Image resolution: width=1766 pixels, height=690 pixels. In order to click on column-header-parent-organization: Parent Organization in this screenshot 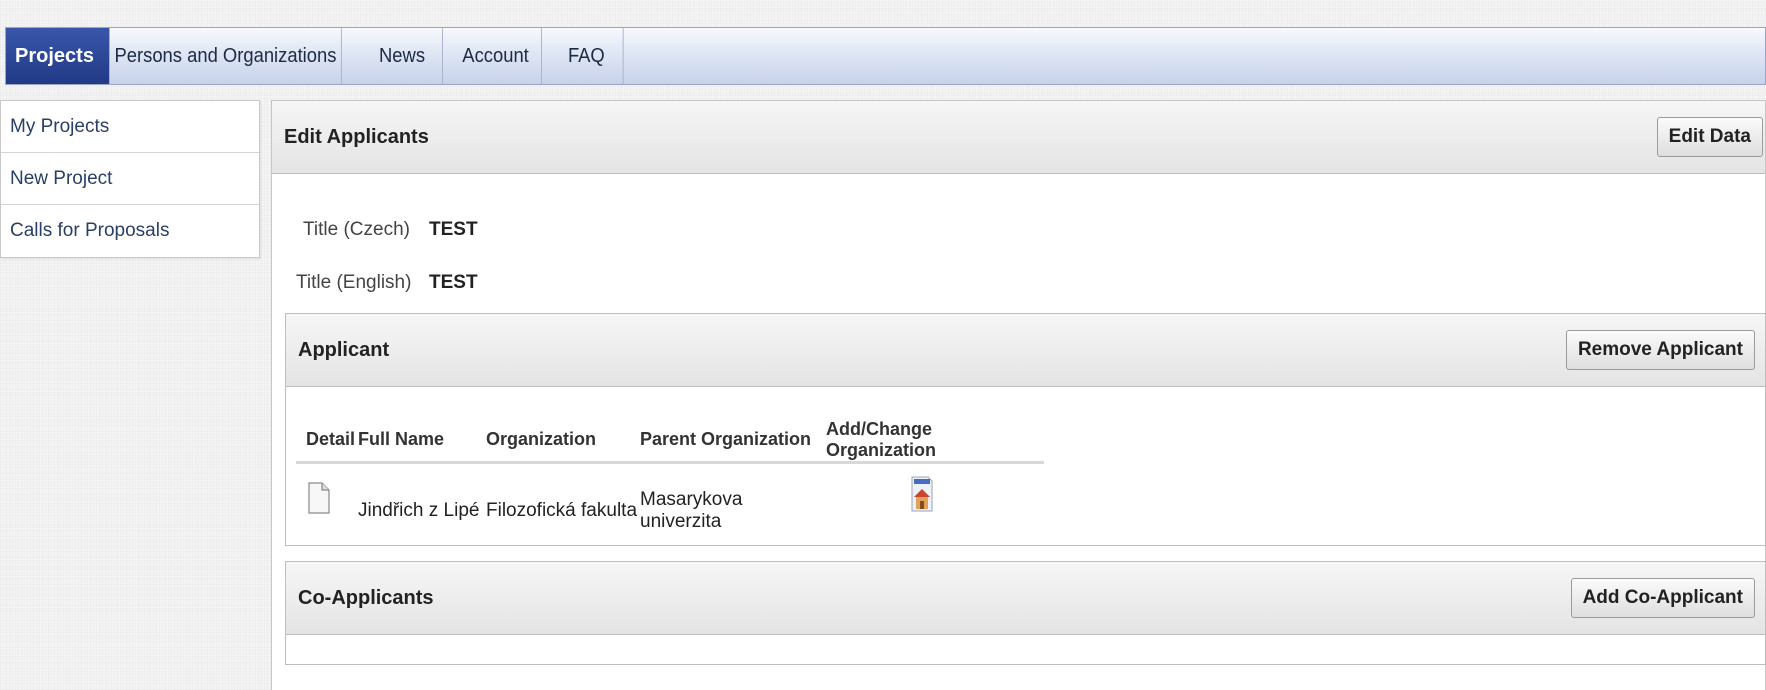, I will do `click(726, 439)`.